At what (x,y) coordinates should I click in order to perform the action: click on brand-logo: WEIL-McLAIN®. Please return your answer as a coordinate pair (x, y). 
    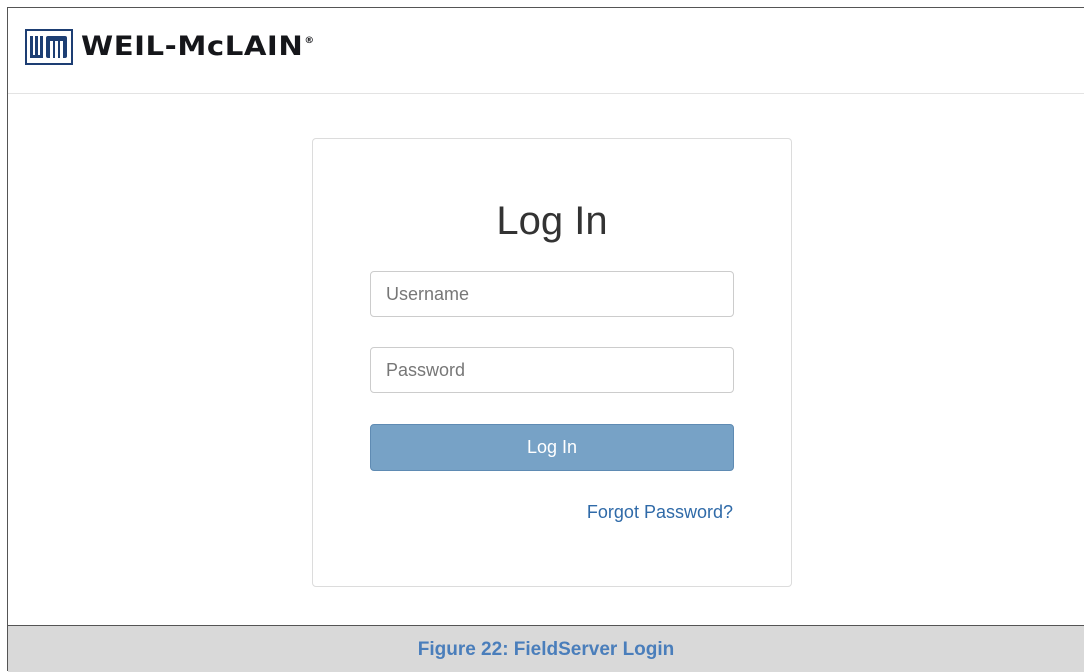
    Looking at the image, I should click on (169, 47).